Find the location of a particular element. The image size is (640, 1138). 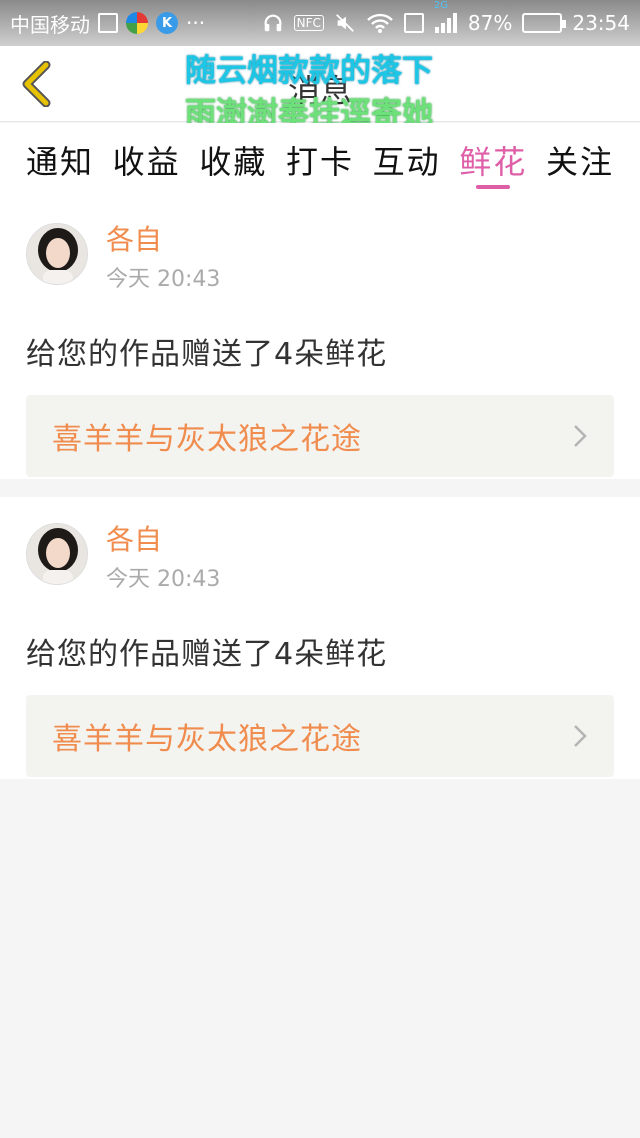

status-bar: 中国移动 K ··· NFC 2G 87% 23:54 is located at coordinates (320, 23).